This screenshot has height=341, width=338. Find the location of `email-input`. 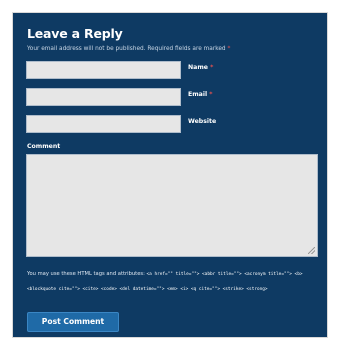

email-input is located at coordinates (103, 97).